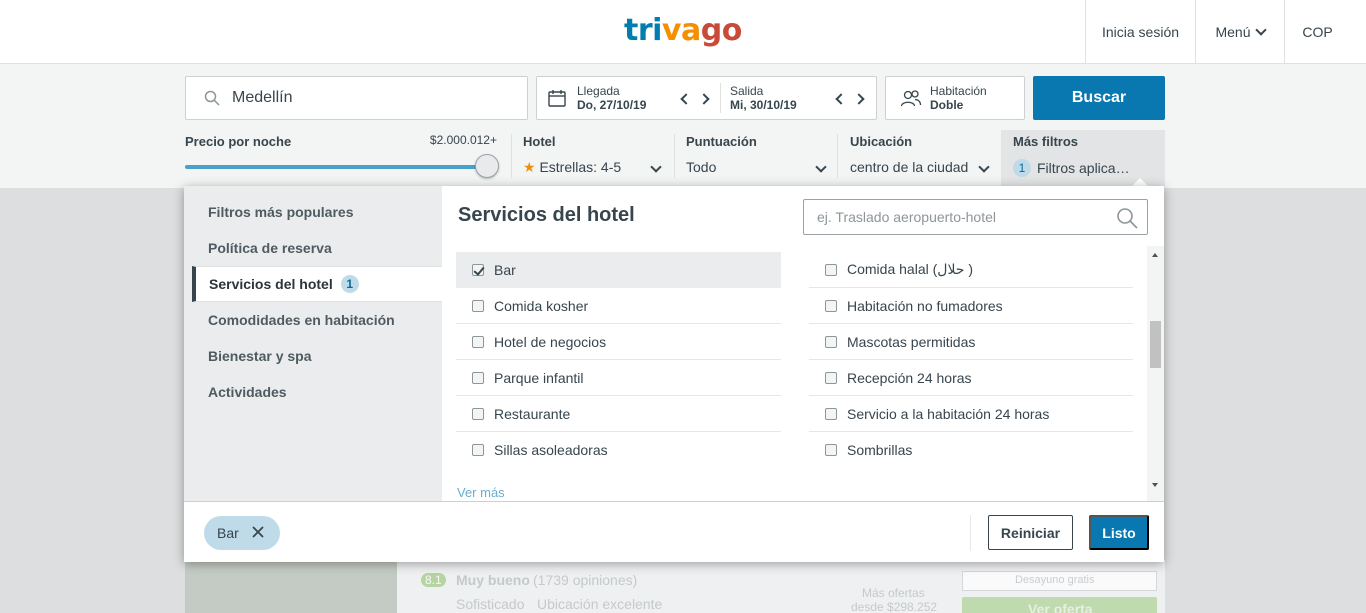  I want to click on room-selector: Habitación Doble, so click(955, 98).